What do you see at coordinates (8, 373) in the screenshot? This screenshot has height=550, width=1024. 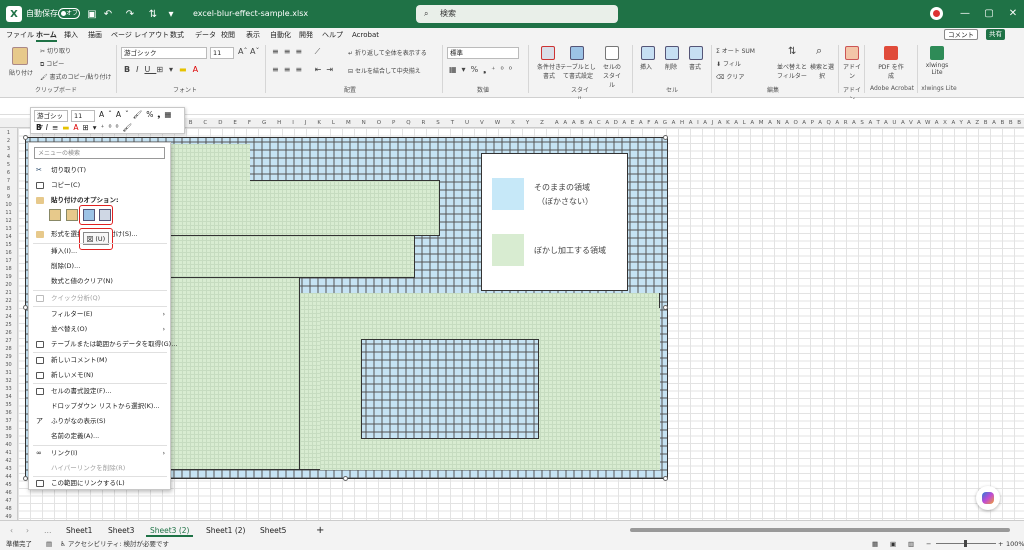 I see `row-number: 31` at bounding box center [8, 373].